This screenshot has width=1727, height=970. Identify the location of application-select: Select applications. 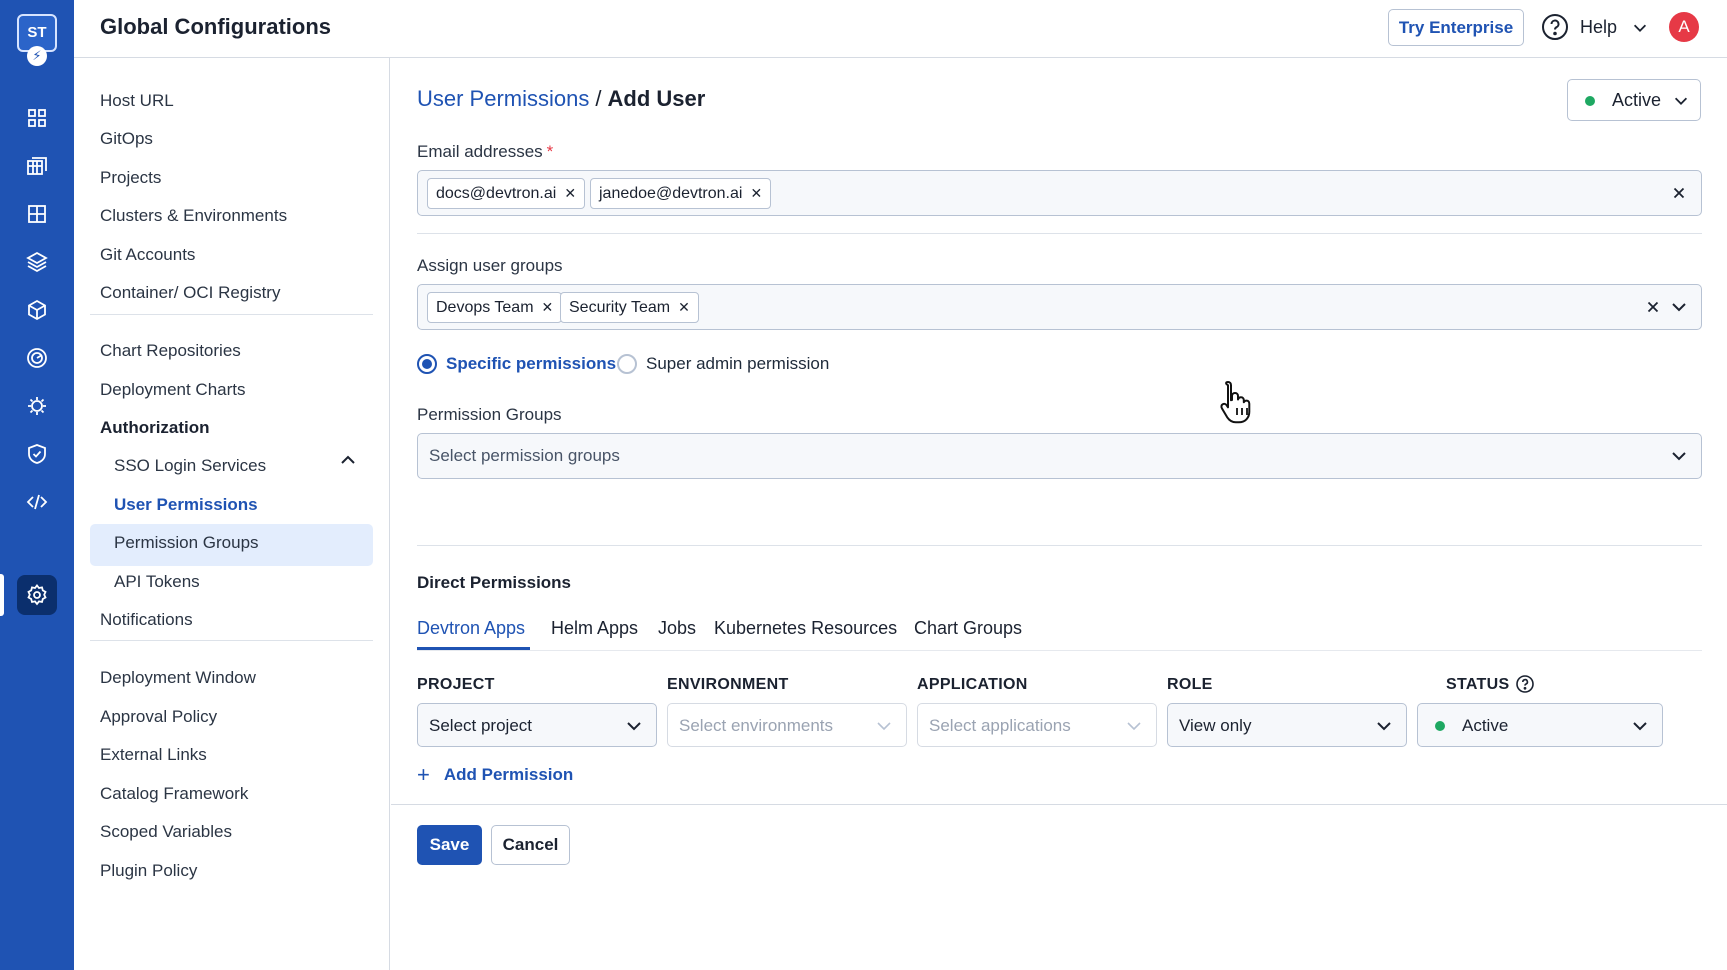
(1037, 725).